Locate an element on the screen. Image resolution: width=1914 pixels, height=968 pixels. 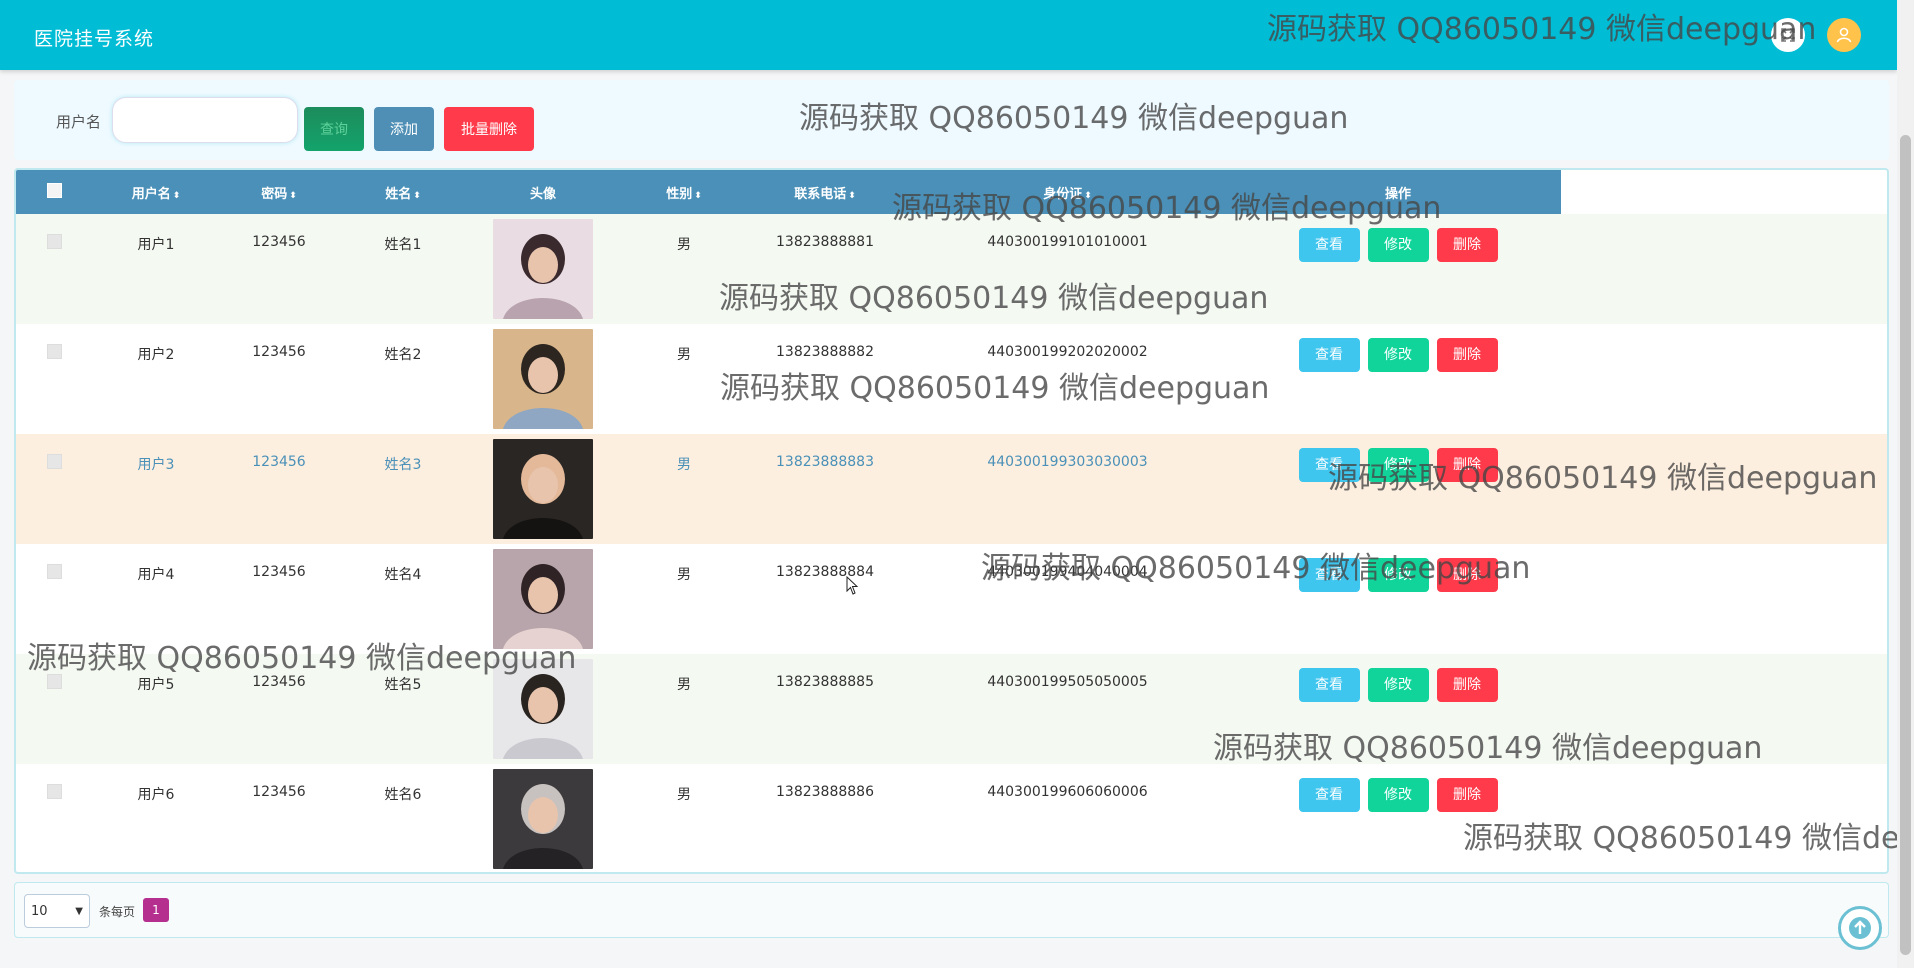
cell-name: 姓名6 is located at coordinates (403, 795).